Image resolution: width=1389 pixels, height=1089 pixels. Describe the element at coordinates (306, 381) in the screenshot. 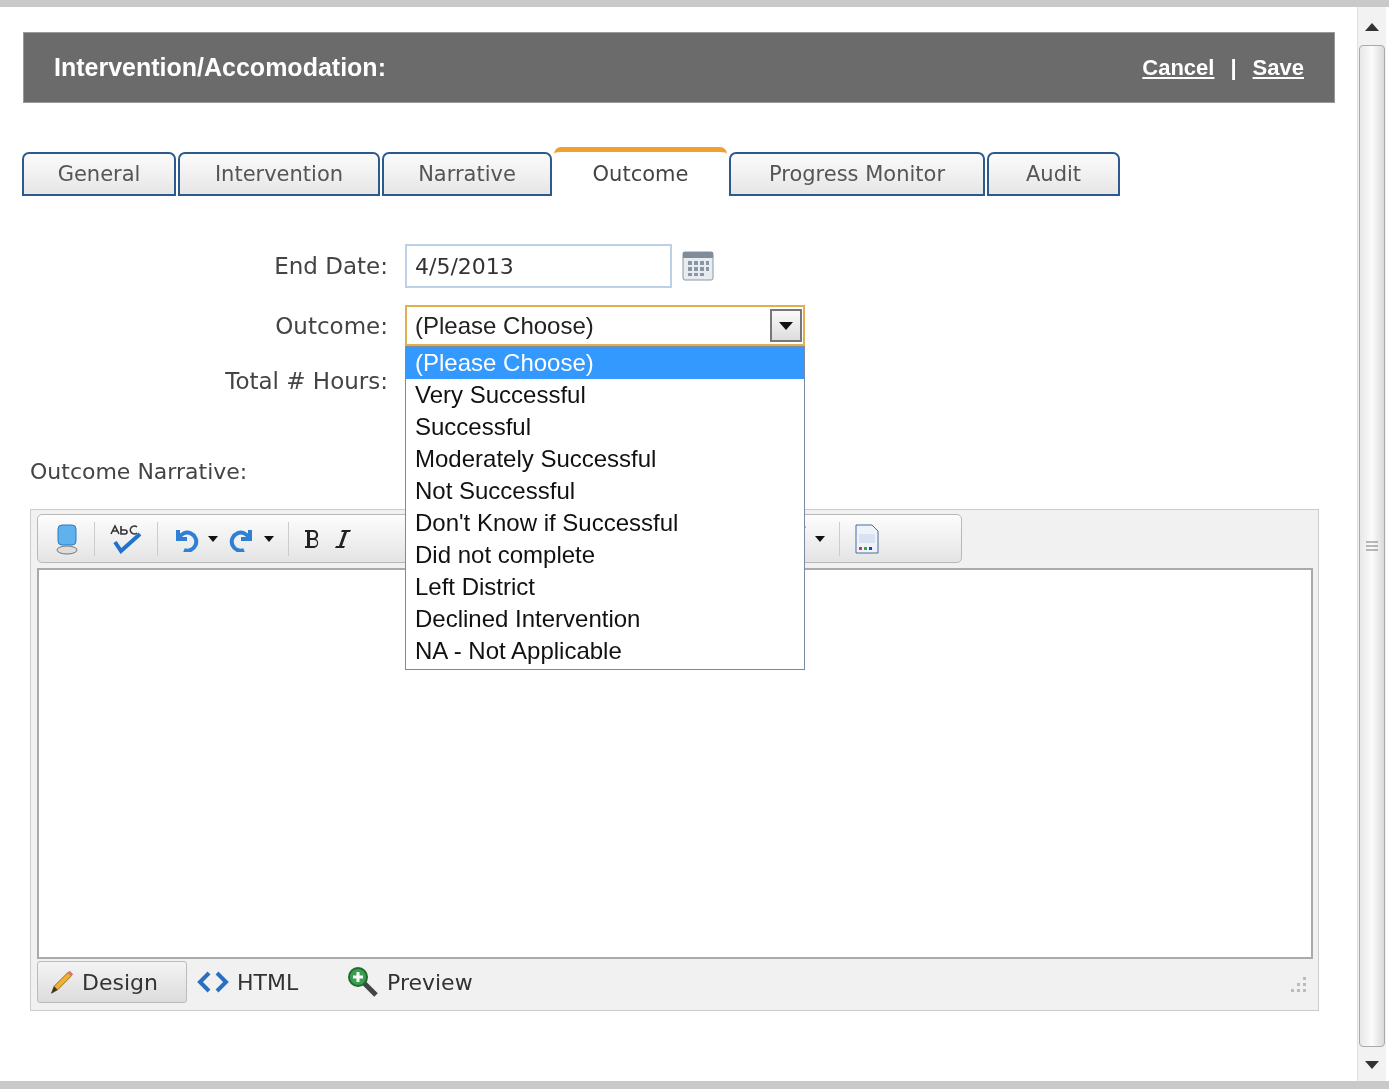

I see `field-label: Total # Hours:` at that location.